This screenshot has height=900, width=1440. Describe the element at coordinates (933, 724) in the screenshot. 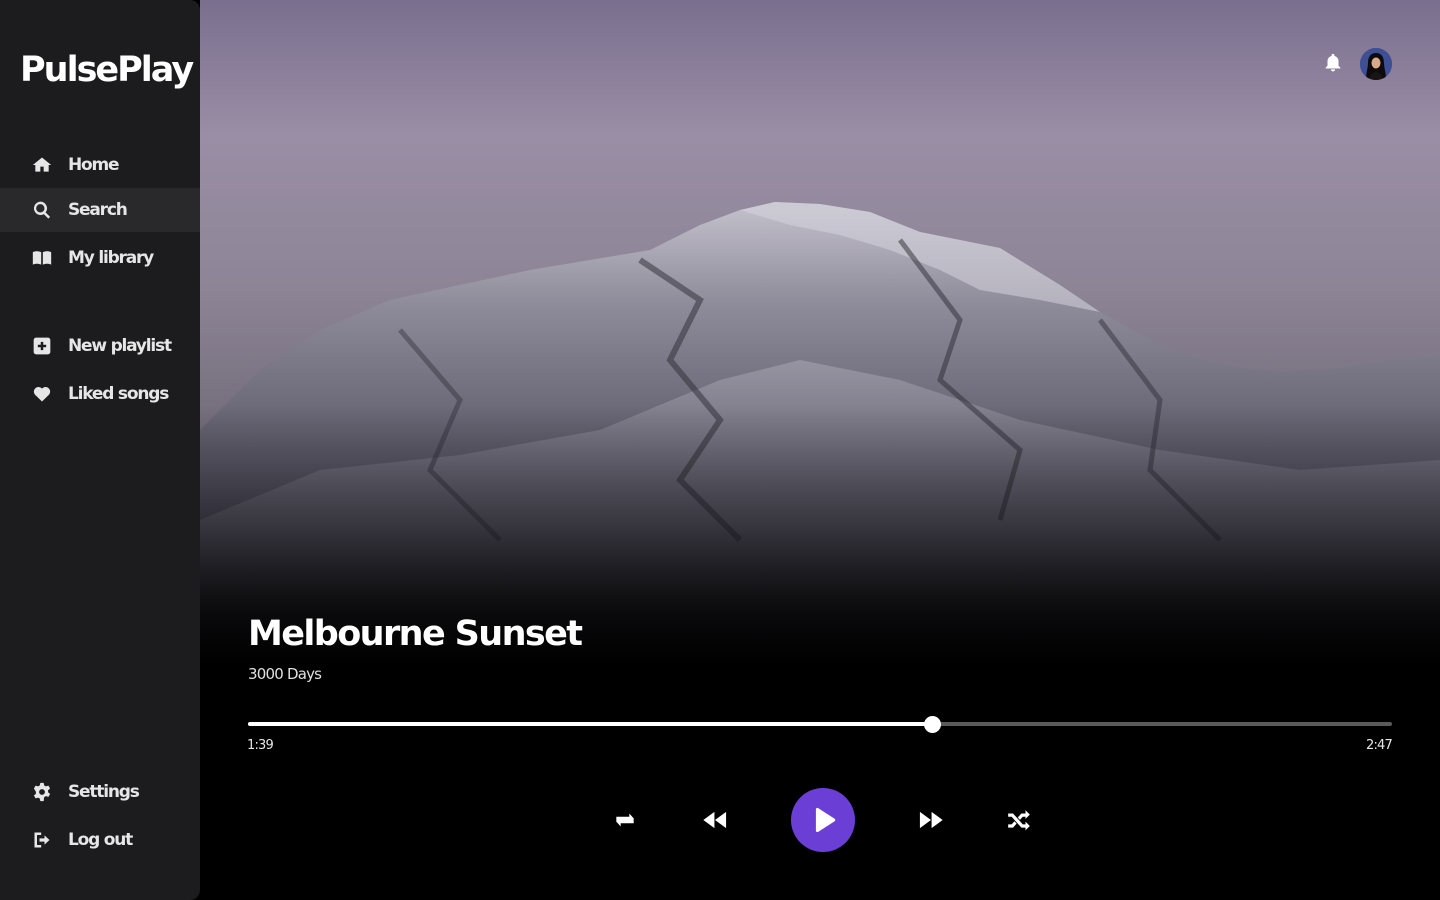

I see `progress-thumb` at that location.